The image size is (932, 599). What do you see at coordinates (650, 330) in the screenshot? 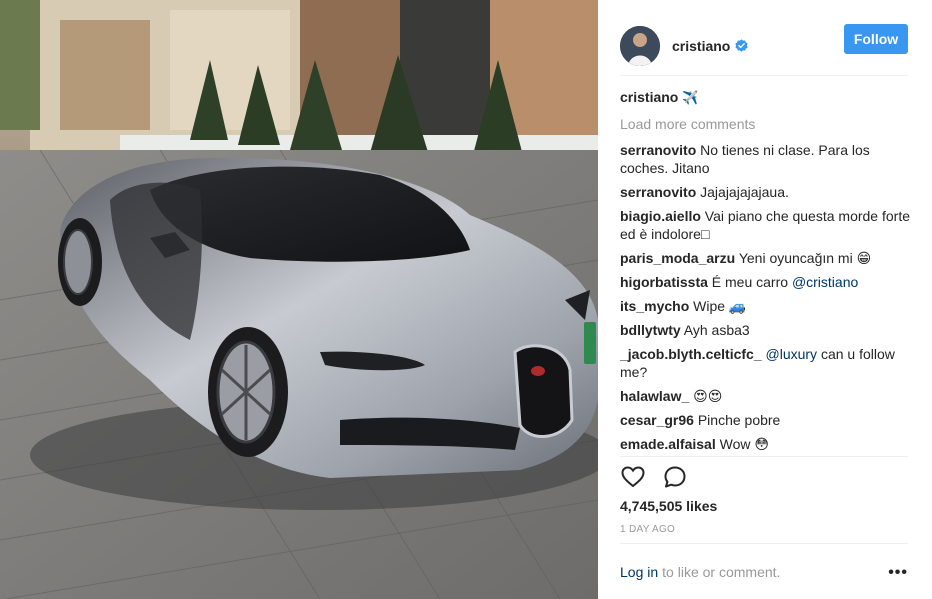
I see `comment-username: bdllytwty` at bounding box center [650, 330].